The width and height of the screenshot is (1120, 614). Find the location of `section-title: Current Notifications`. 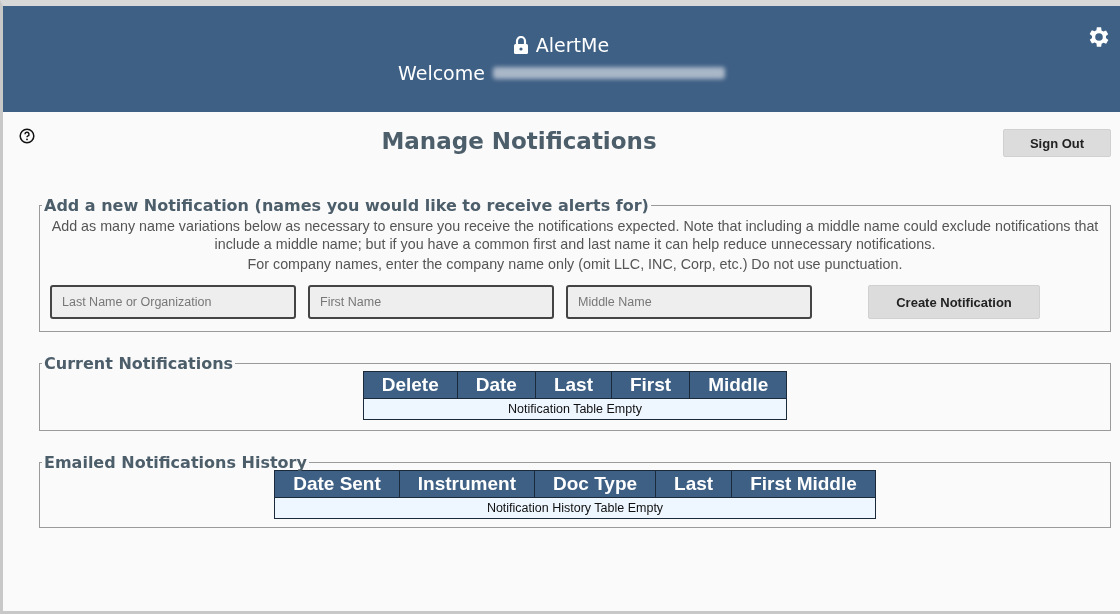

section-title: Current Notifications is located at coordinates (139, 363).